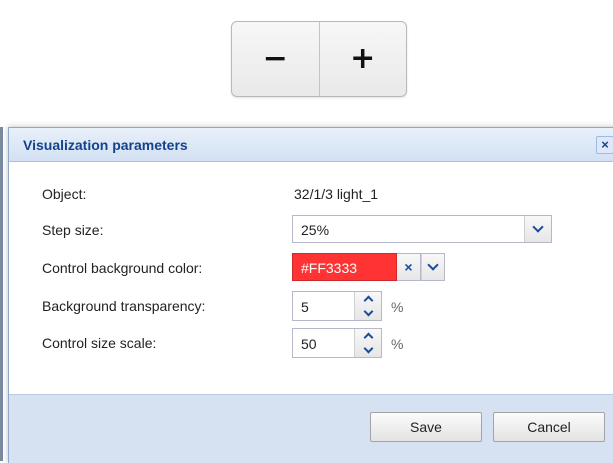  Describe the element at coordinates (105, 145) in the screenshot. I see `dialog-title: Visualization parameters` at that location.